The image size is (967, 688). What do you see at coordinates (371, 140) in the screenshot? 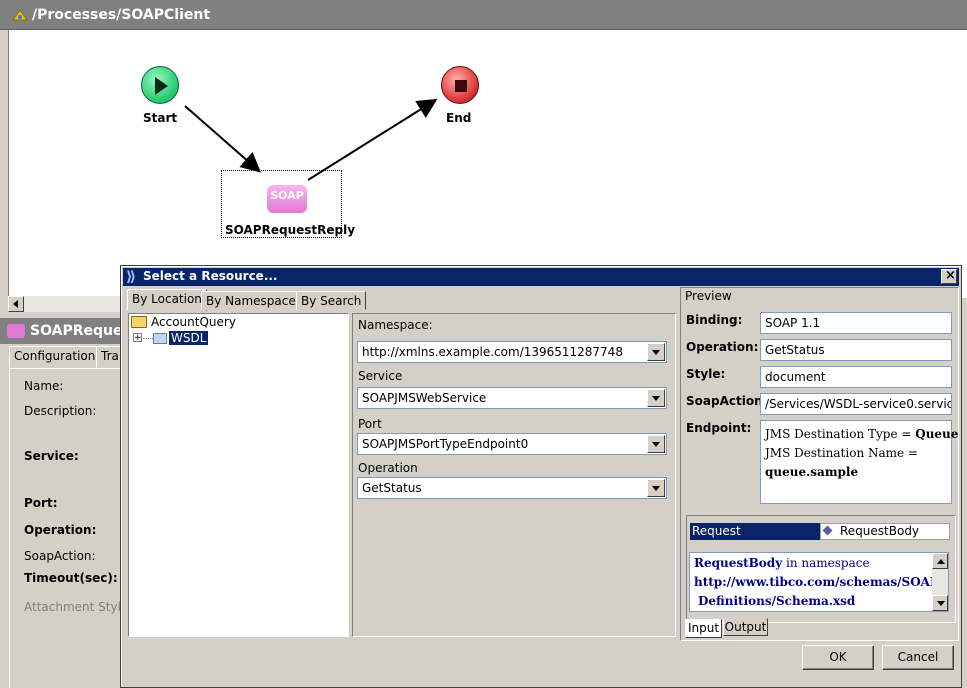
I see `link-activity-to-end` at bounding box center [371, 140].